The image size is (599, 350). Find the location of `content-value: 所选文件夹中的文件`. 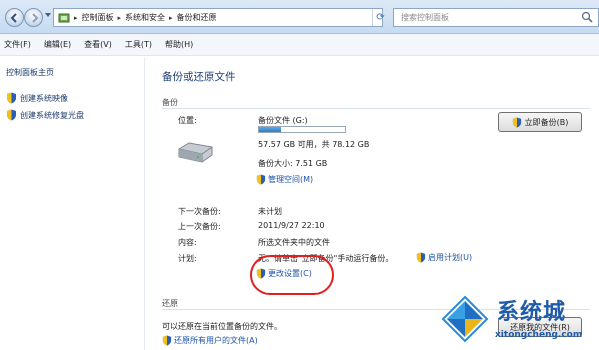

content-value: 所选文件夹中的文件 is located at coordinates (294, 242).